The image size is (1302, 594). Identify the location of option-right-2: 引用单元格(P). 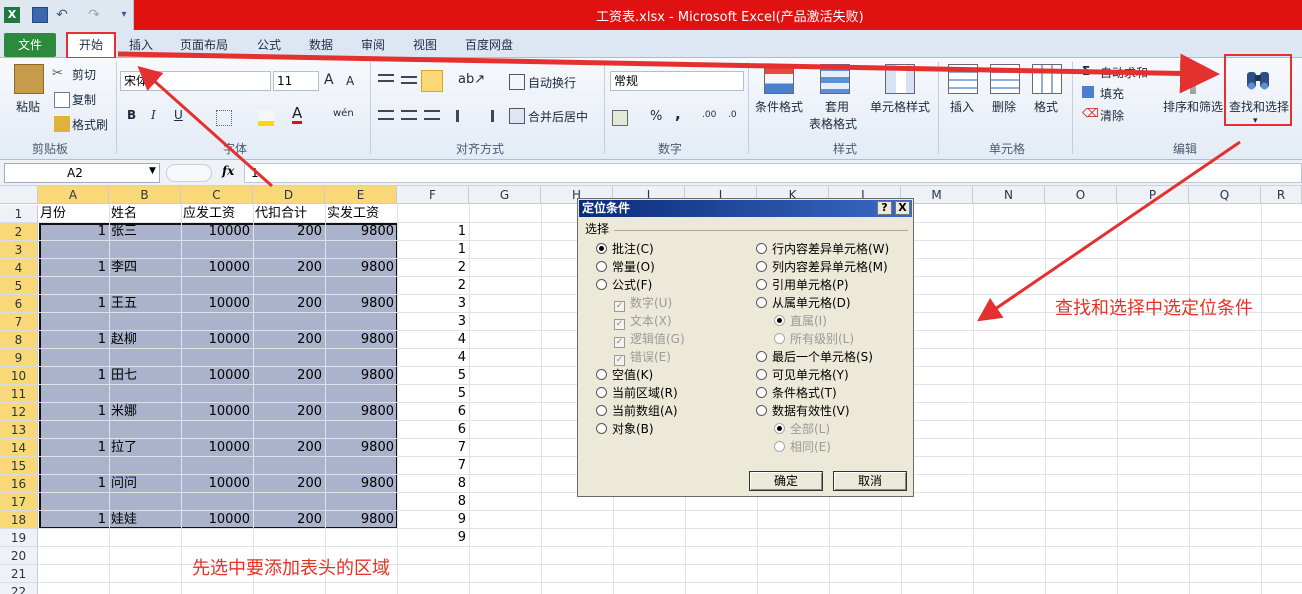
(802, 285).